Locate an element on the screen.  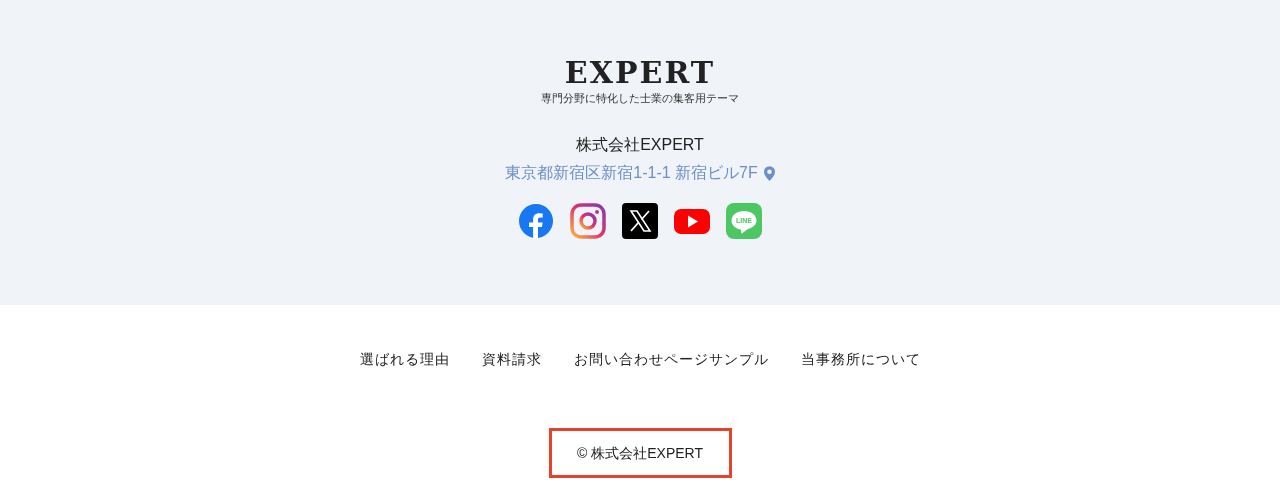
footer-nav-link: 資料請求 is located at coordinates (511, 359).